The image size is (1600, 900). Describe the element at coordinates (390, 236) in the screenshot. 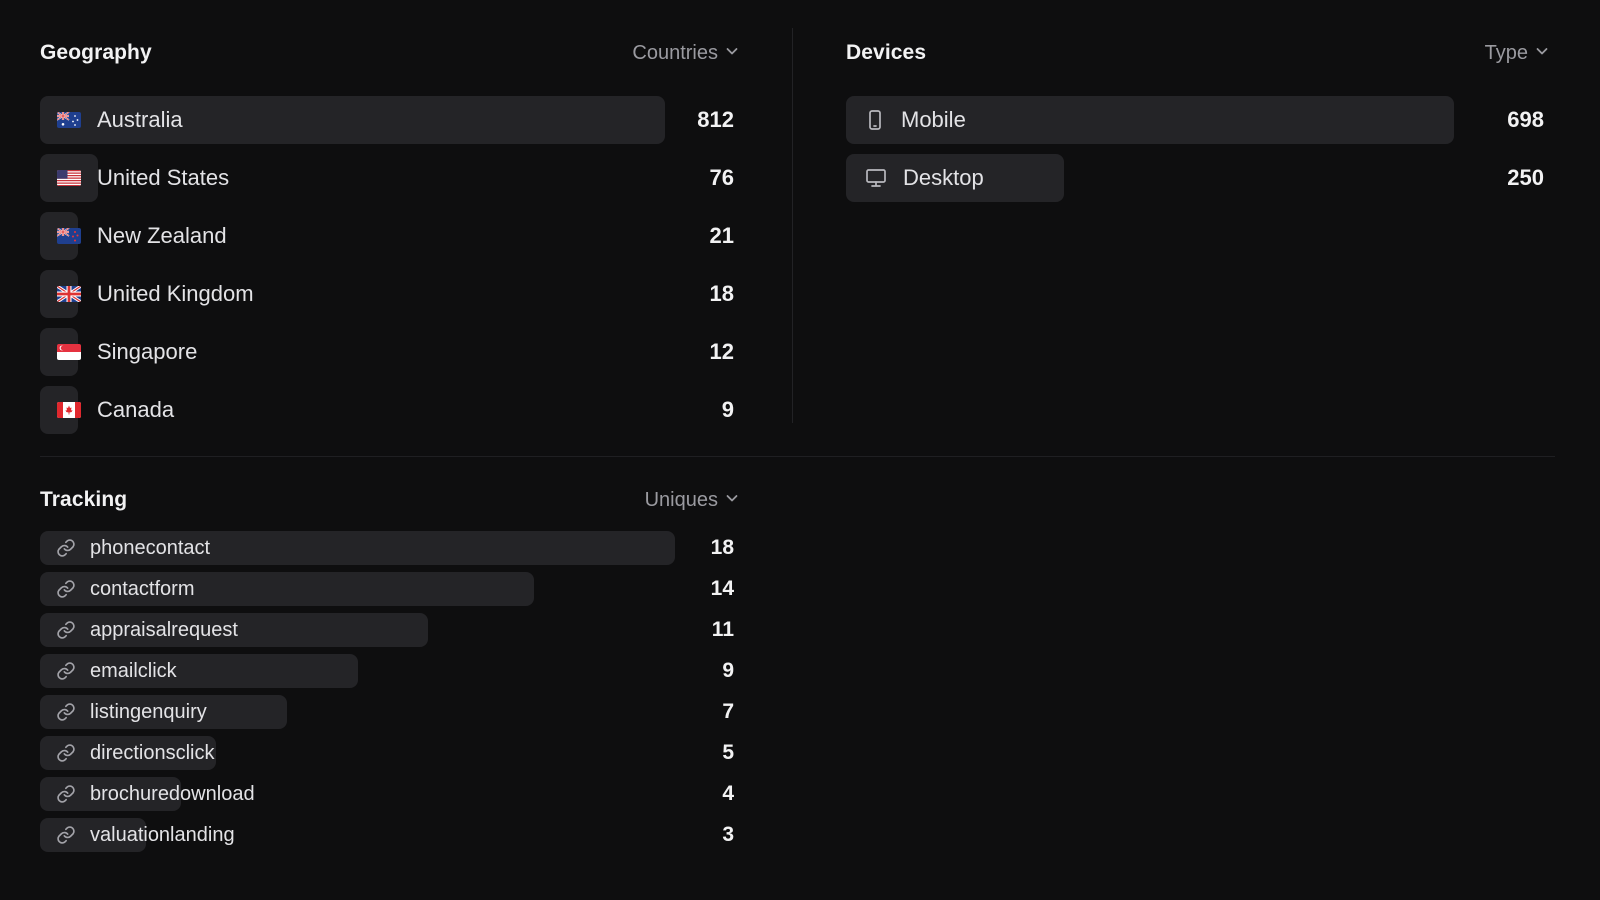

I see `country-row: New Zealand 21` at that location.